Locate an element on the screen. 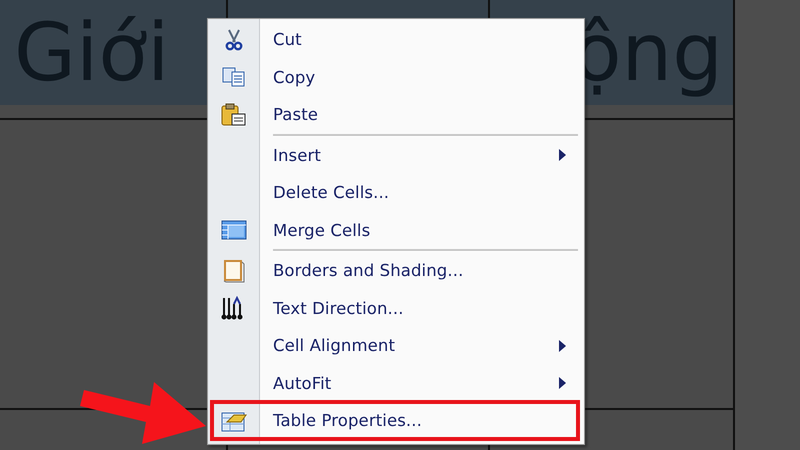 The height and width of the screenshot is (450, 800). menu-item-label: Insert is located at coordinates (297, 155).